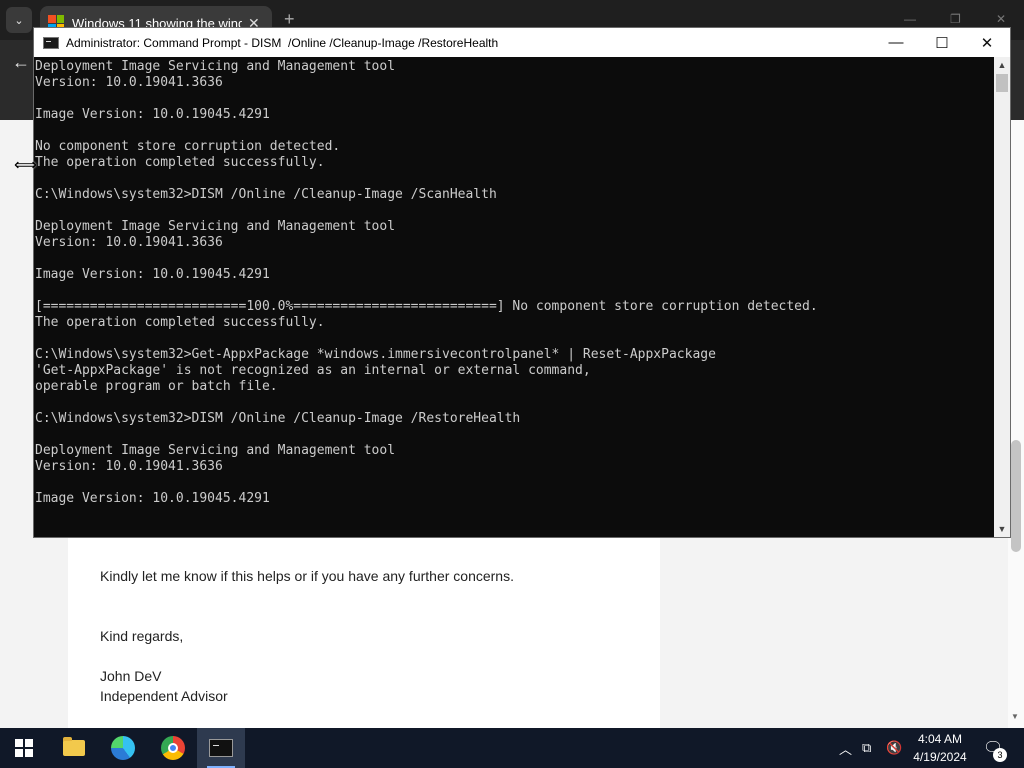 The height and width of the screenshot is (768, 1024). What do you see at coordinates (845, 748) in the screenshot?
I see `show-hidden-icons-chevron-icon: ︿` at bounding box center [845, 748].